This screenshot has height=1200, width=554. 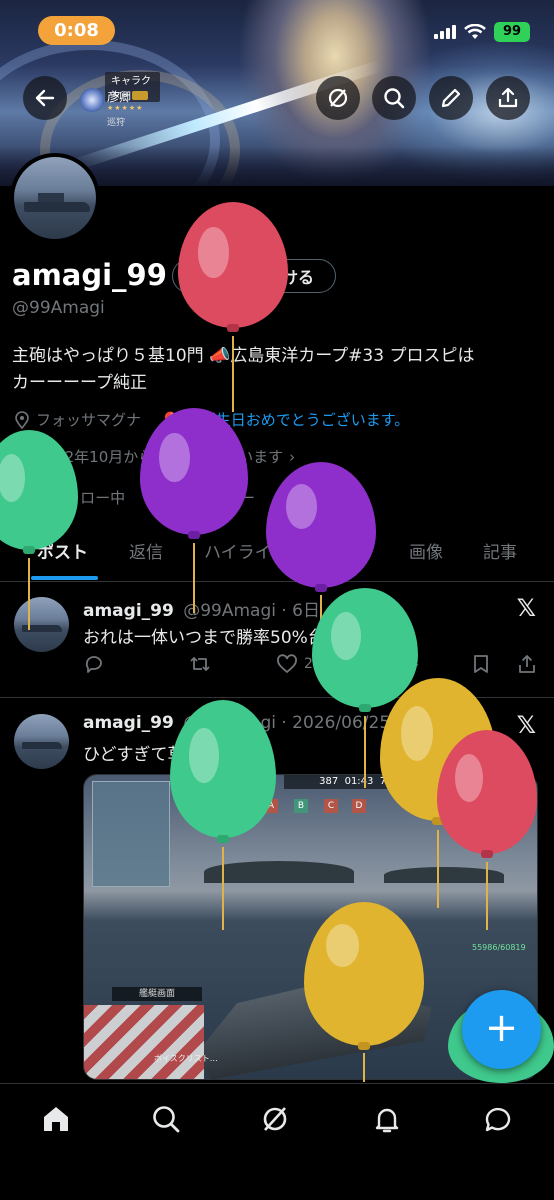 I want to click on profile-avatar, so click(x=55, y=198).